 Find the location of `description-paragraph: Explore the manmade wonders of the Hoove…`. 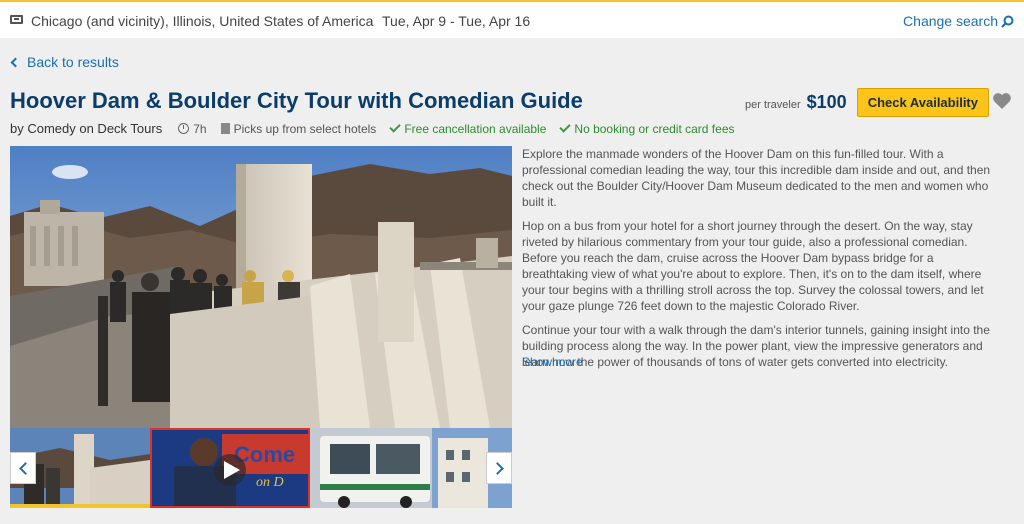

description-paragraph: Explore the manmade wonders of the Hoove… is located at coordinates (756, 178).